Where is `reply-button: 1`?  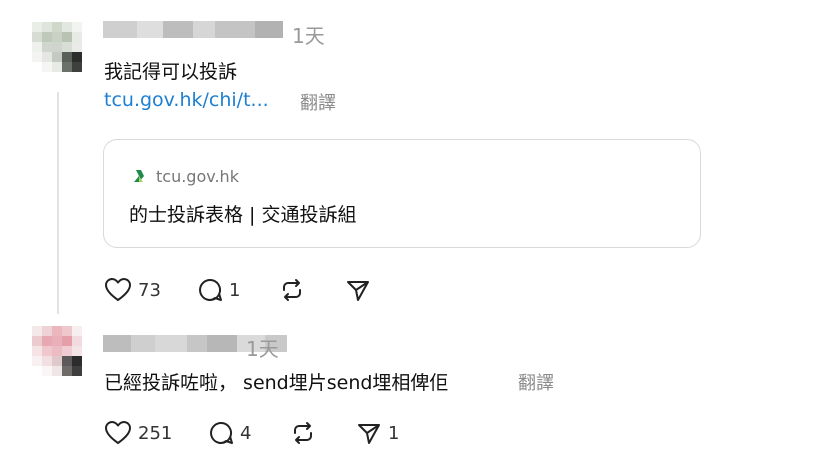 reply-button: 1 is located at coordinates (218, 290).